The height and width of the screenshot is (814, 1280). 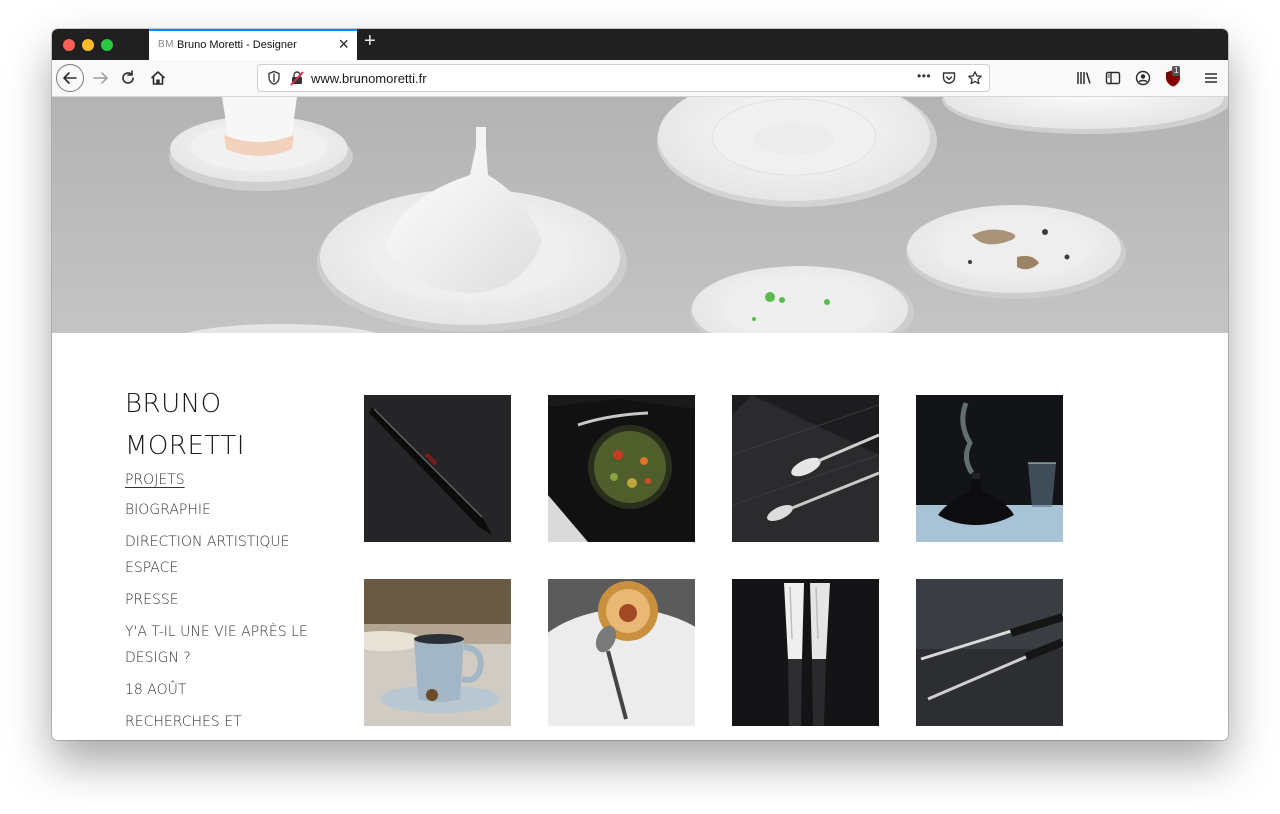 I want to click on zoom-window-button, so click(x=107, y=45).